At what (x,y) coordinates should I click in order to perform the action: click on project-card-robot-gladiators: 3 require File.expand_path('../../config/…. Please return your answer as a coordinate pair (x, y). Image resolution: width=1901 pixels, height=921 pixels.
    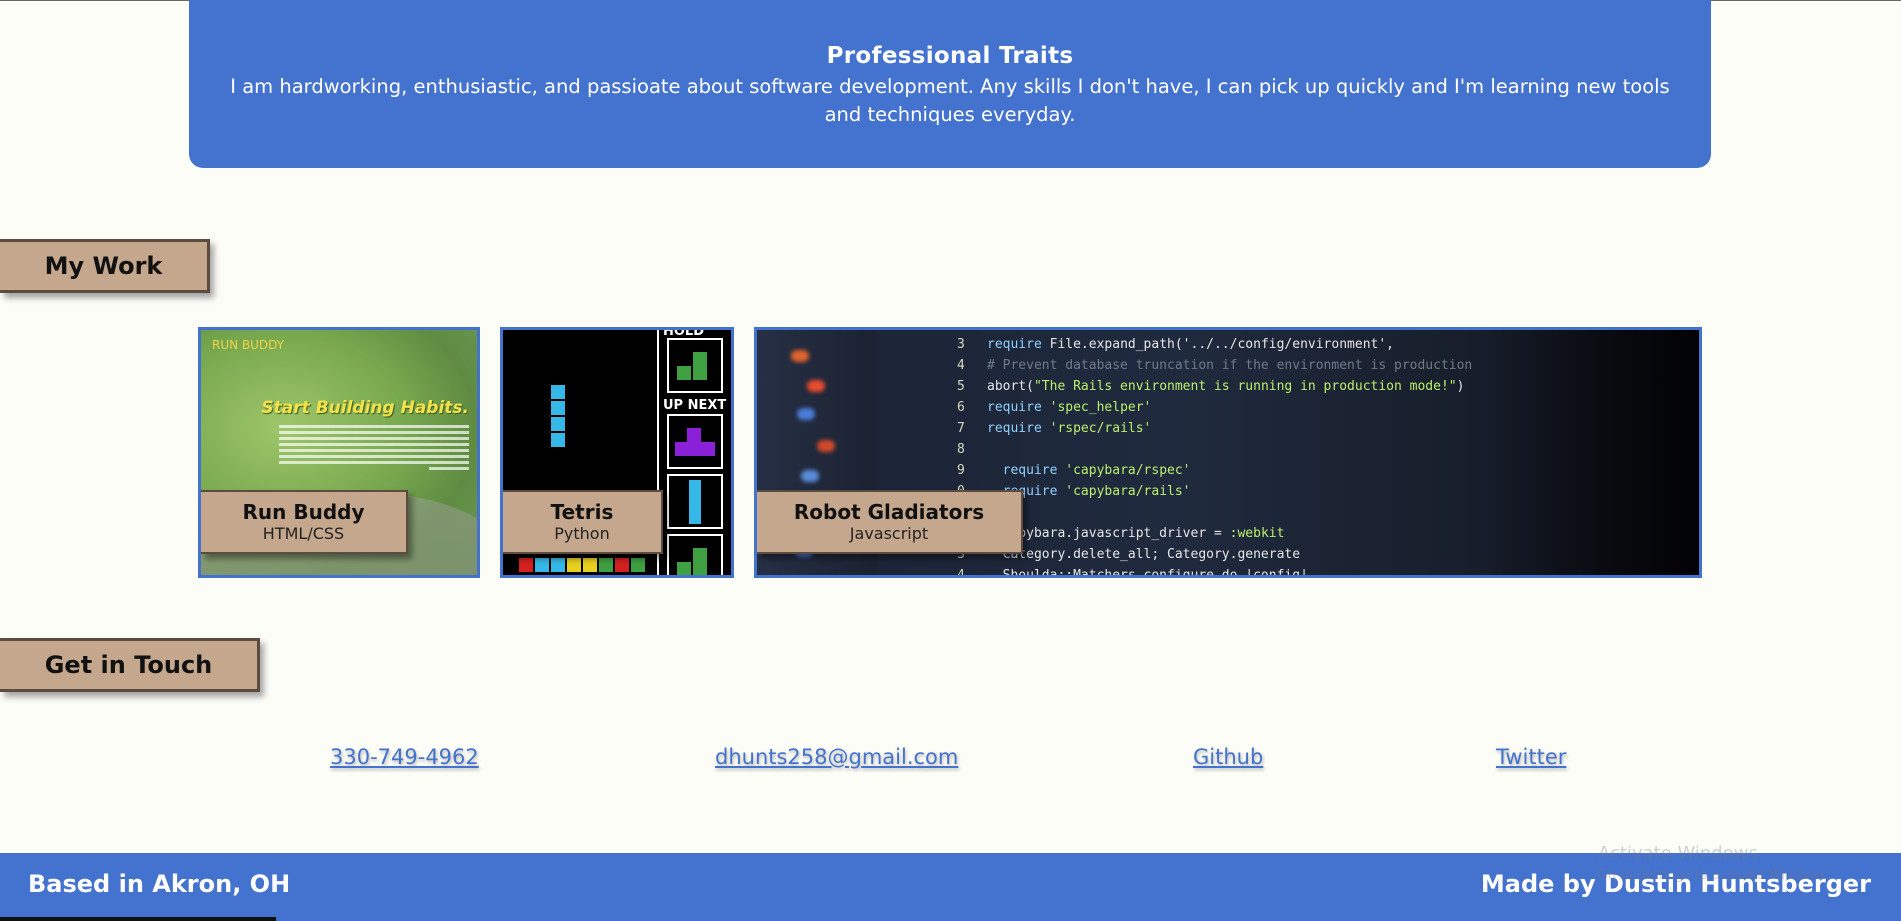
    Looking at the image, I should click on (1228, 452).